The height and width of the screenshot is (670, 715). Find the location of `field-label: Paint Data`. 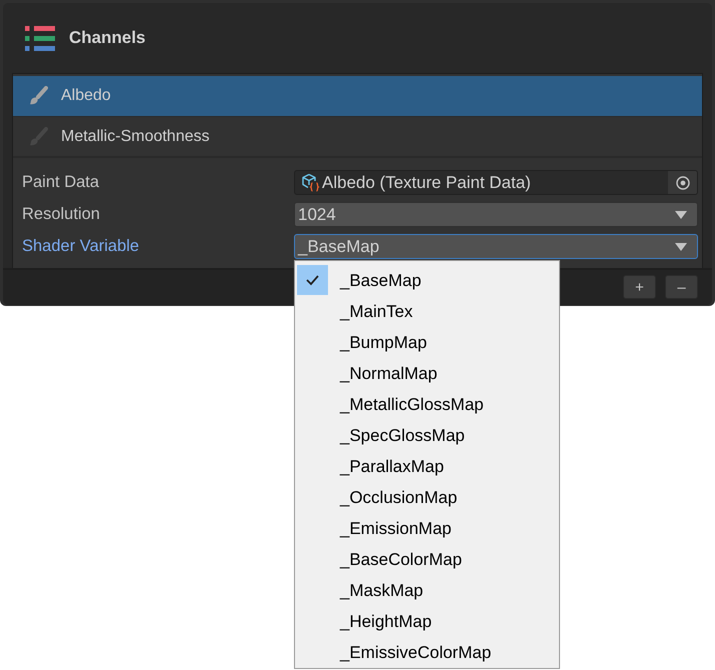

field-label: Paint Data is located at coordinates (61, 182).